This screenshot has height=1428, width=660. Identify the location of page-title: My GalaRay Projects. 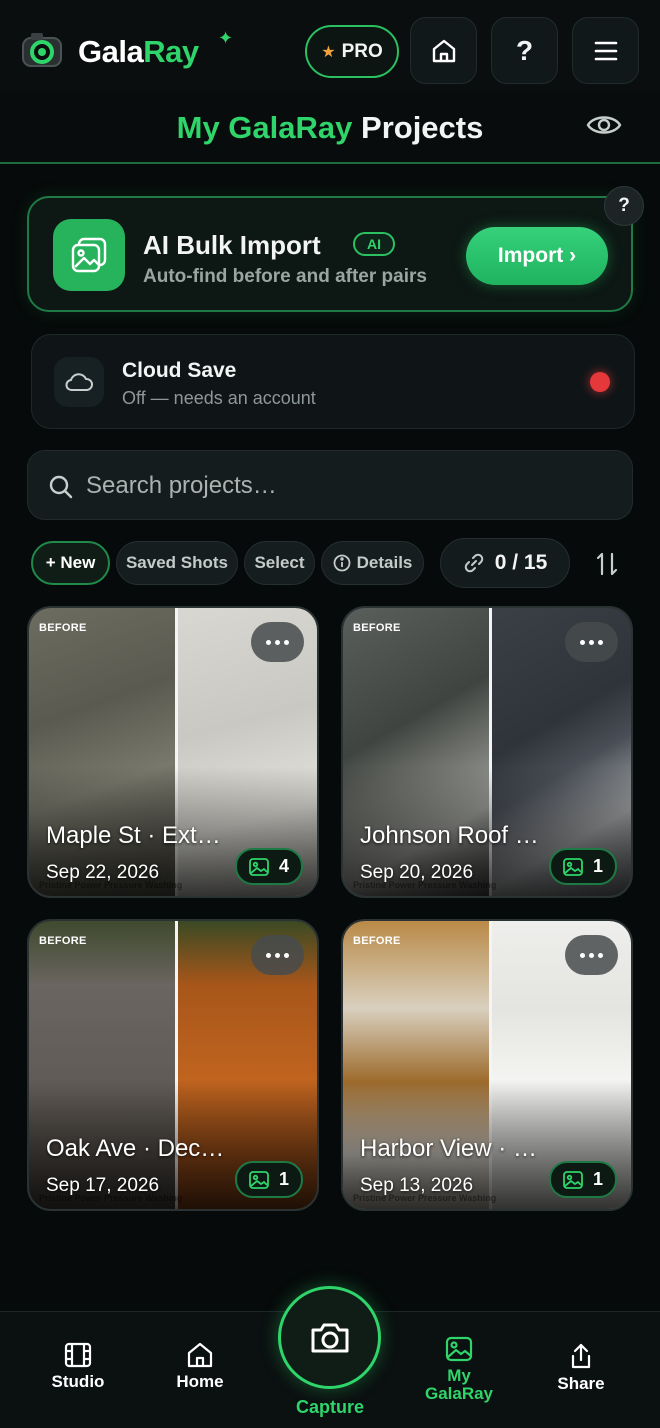
(330, 128).